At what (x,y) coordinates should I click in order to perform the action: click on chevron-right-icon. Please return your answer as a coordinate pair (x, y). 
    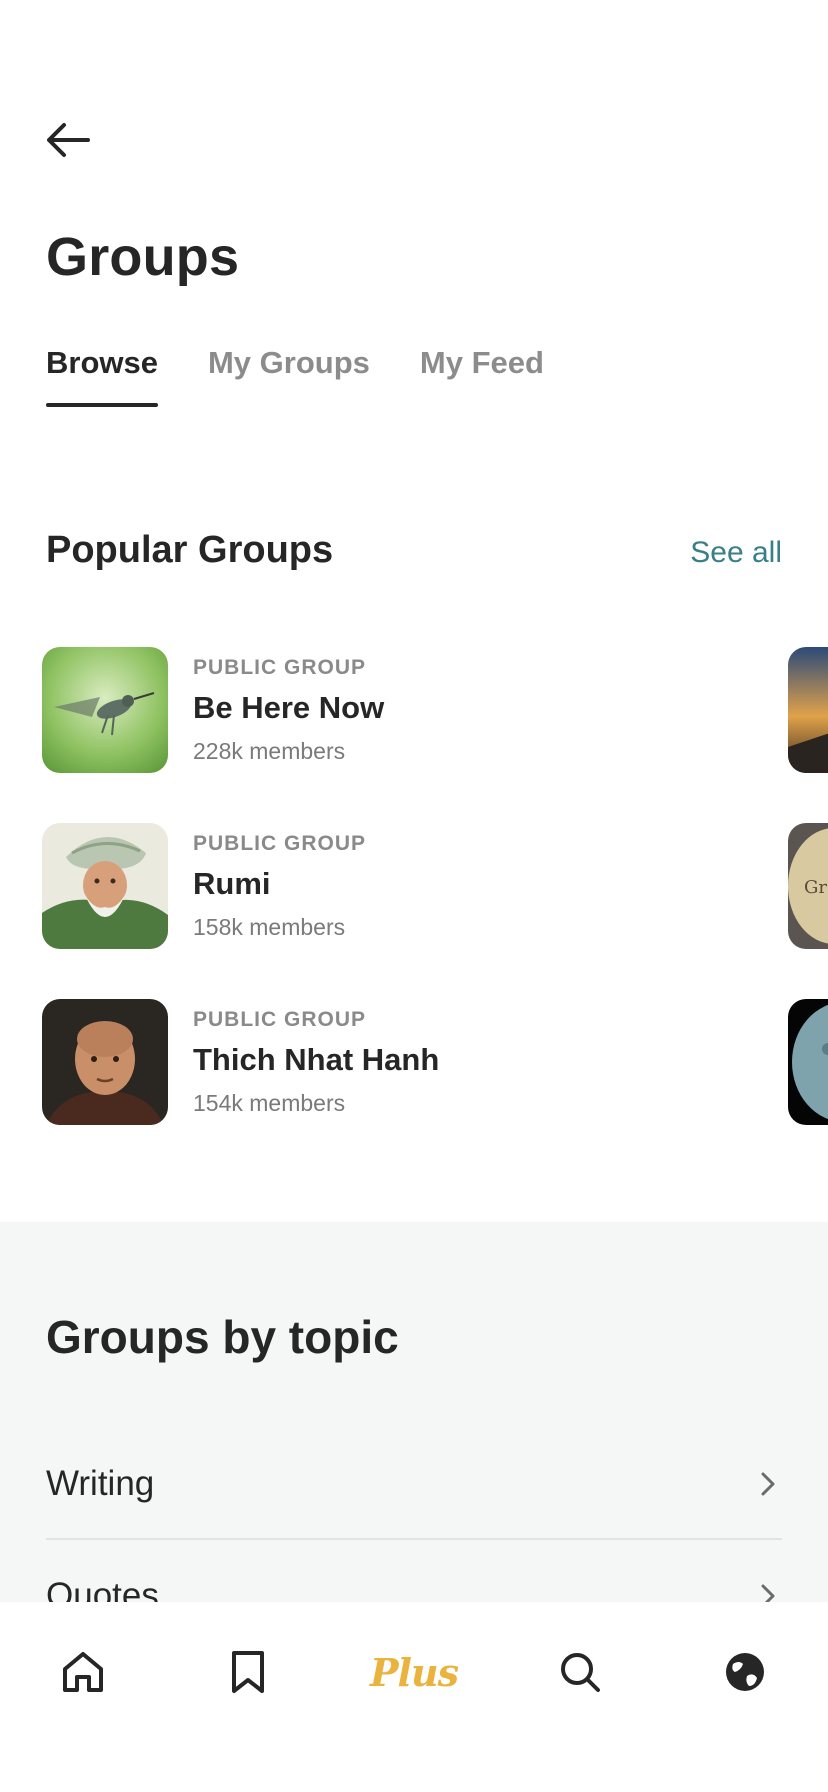
    Looking at the image, I should click on (768, 1484).